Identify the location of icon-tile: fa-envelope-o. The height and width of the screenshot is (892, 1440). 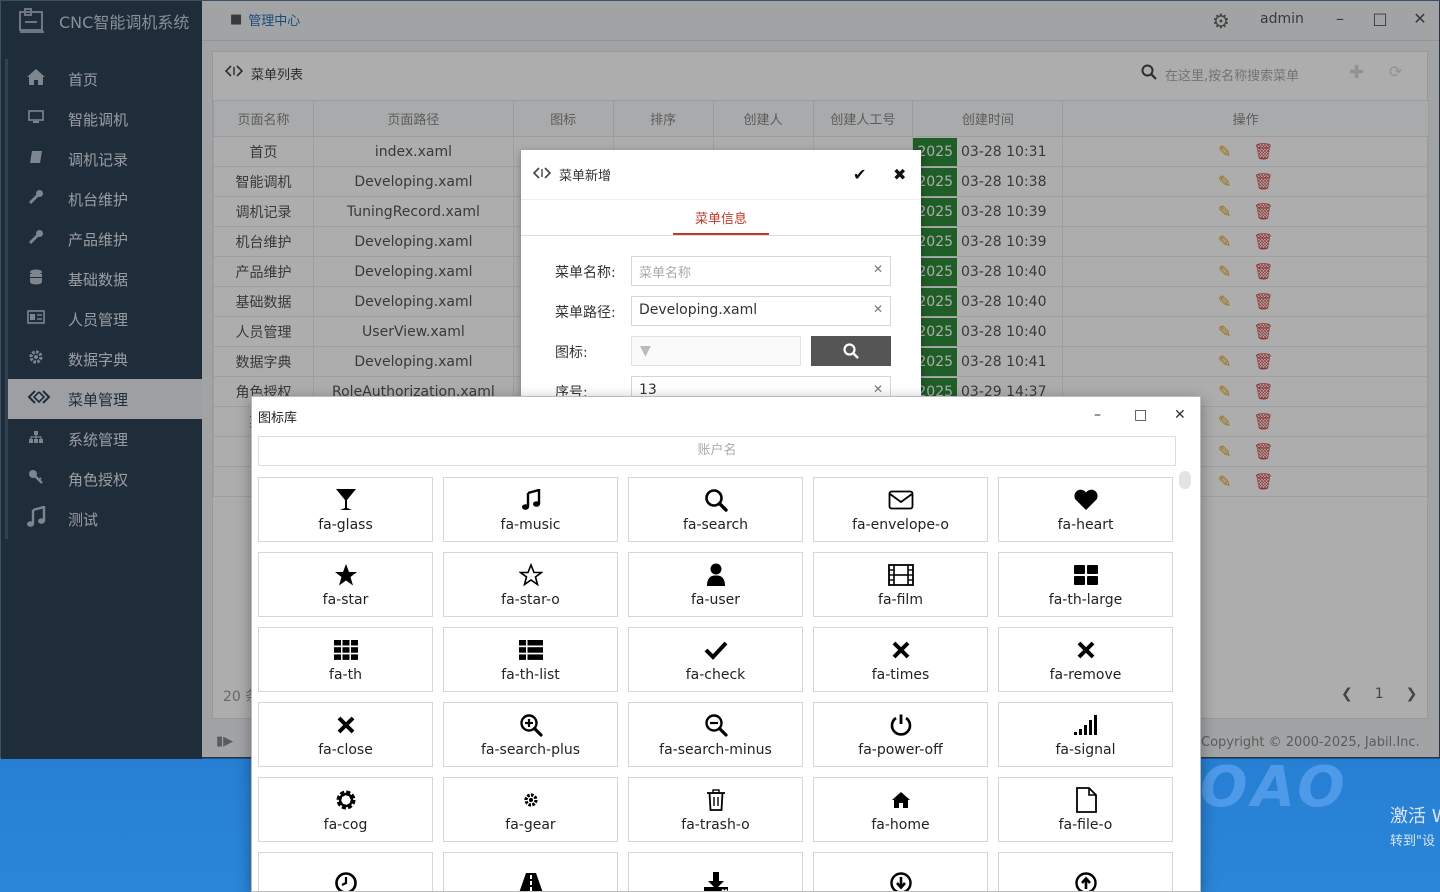
(900, 509).